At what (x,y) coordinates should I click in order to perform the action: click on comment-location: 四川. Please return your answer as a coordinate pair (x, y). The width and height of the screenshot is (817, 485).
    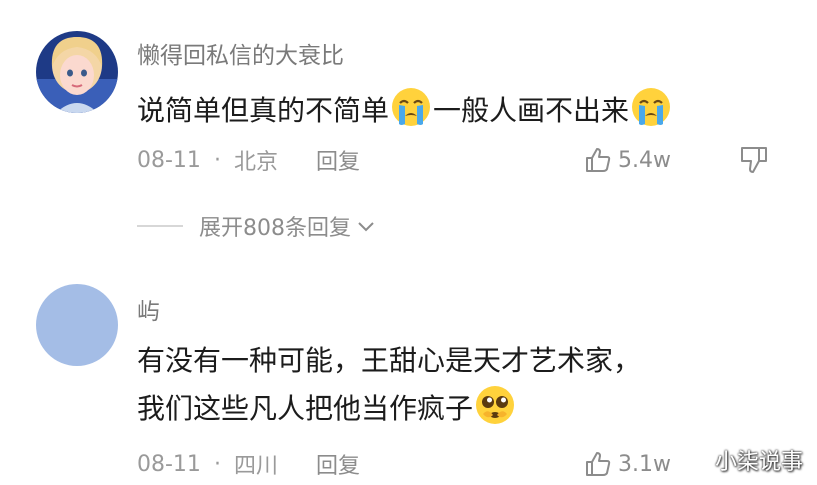
    Looking at the image, I should click on (255, 466).